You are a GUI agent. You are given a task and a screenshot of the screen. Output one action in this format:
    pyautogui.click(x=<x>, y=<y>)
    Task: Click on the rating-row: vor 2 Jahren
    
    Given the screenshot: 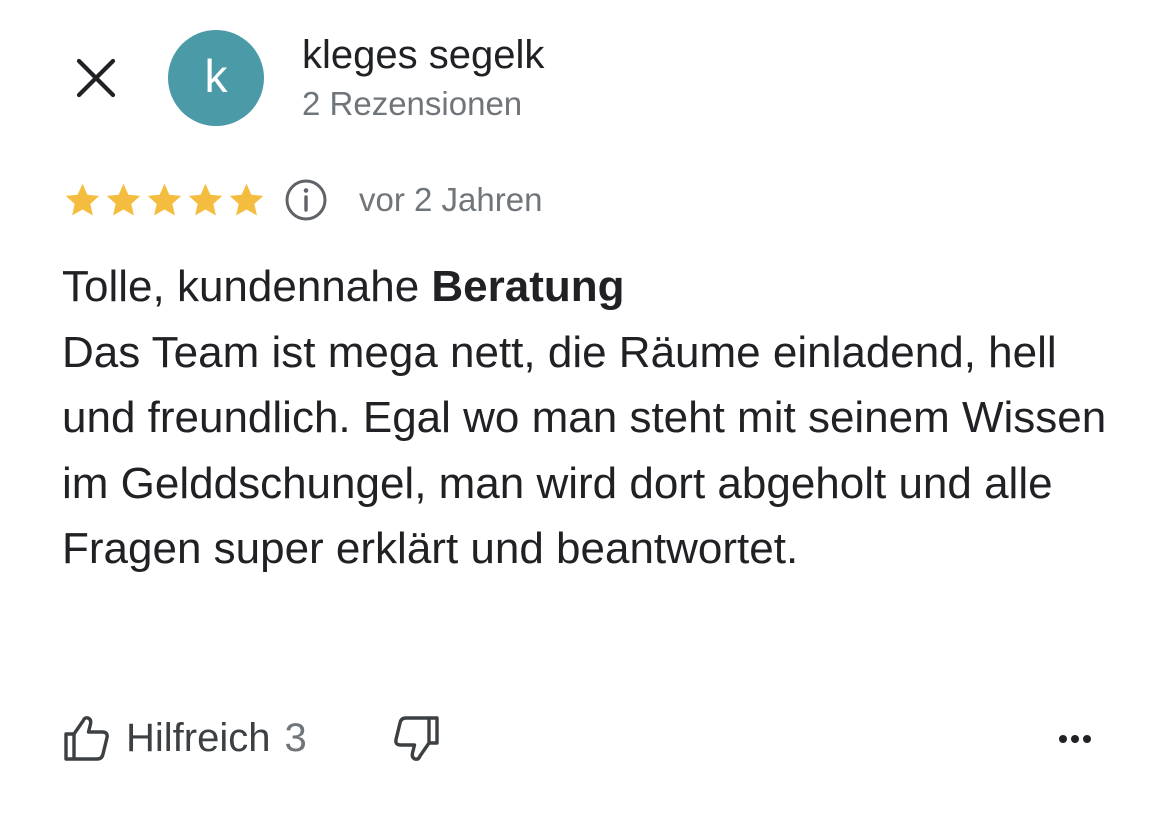 What is the action you would take?
    pyautogui.click(x=302, y=200)
    